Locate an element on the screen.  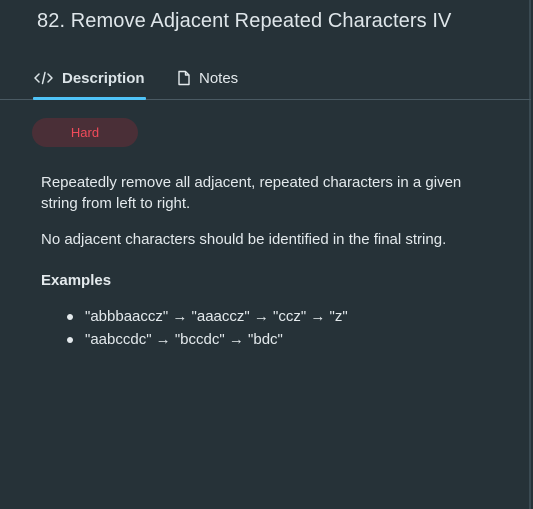
example-item: "abbbaaccz" → "aaaccz" → "ccz" → "z" is located at coordinates (274, 316).